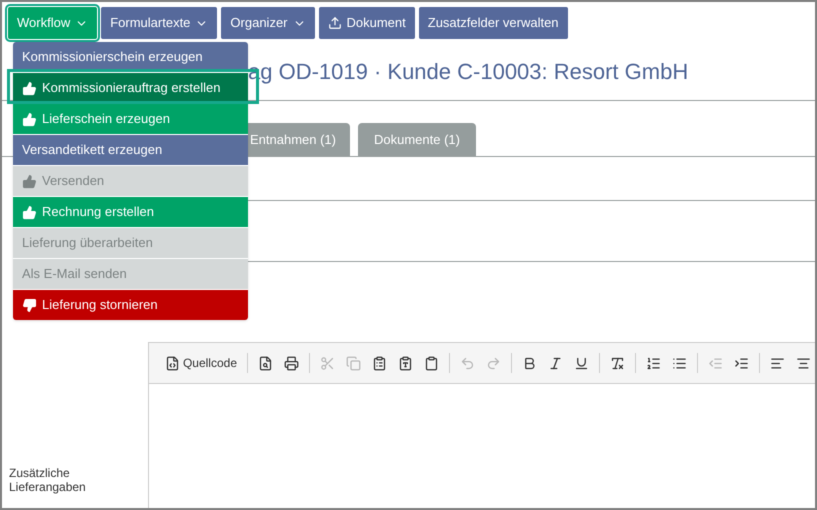 The image size is (817, 510). I want to click on thumbs-down-icon, so click(29, 305).